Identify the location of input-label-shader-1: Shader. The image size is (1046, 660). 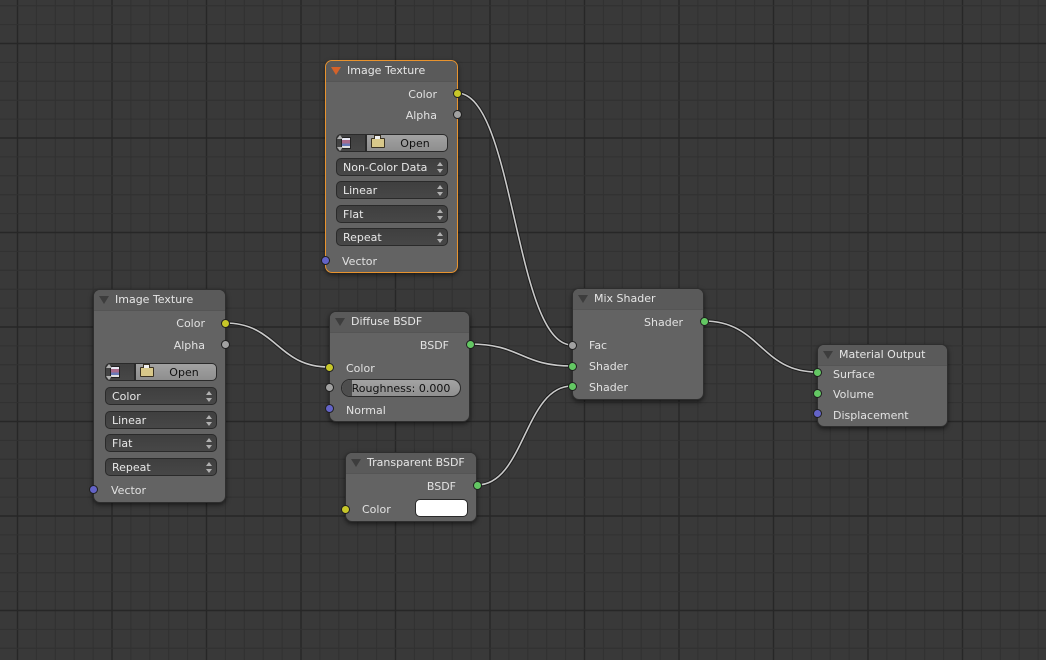
(608, 366).